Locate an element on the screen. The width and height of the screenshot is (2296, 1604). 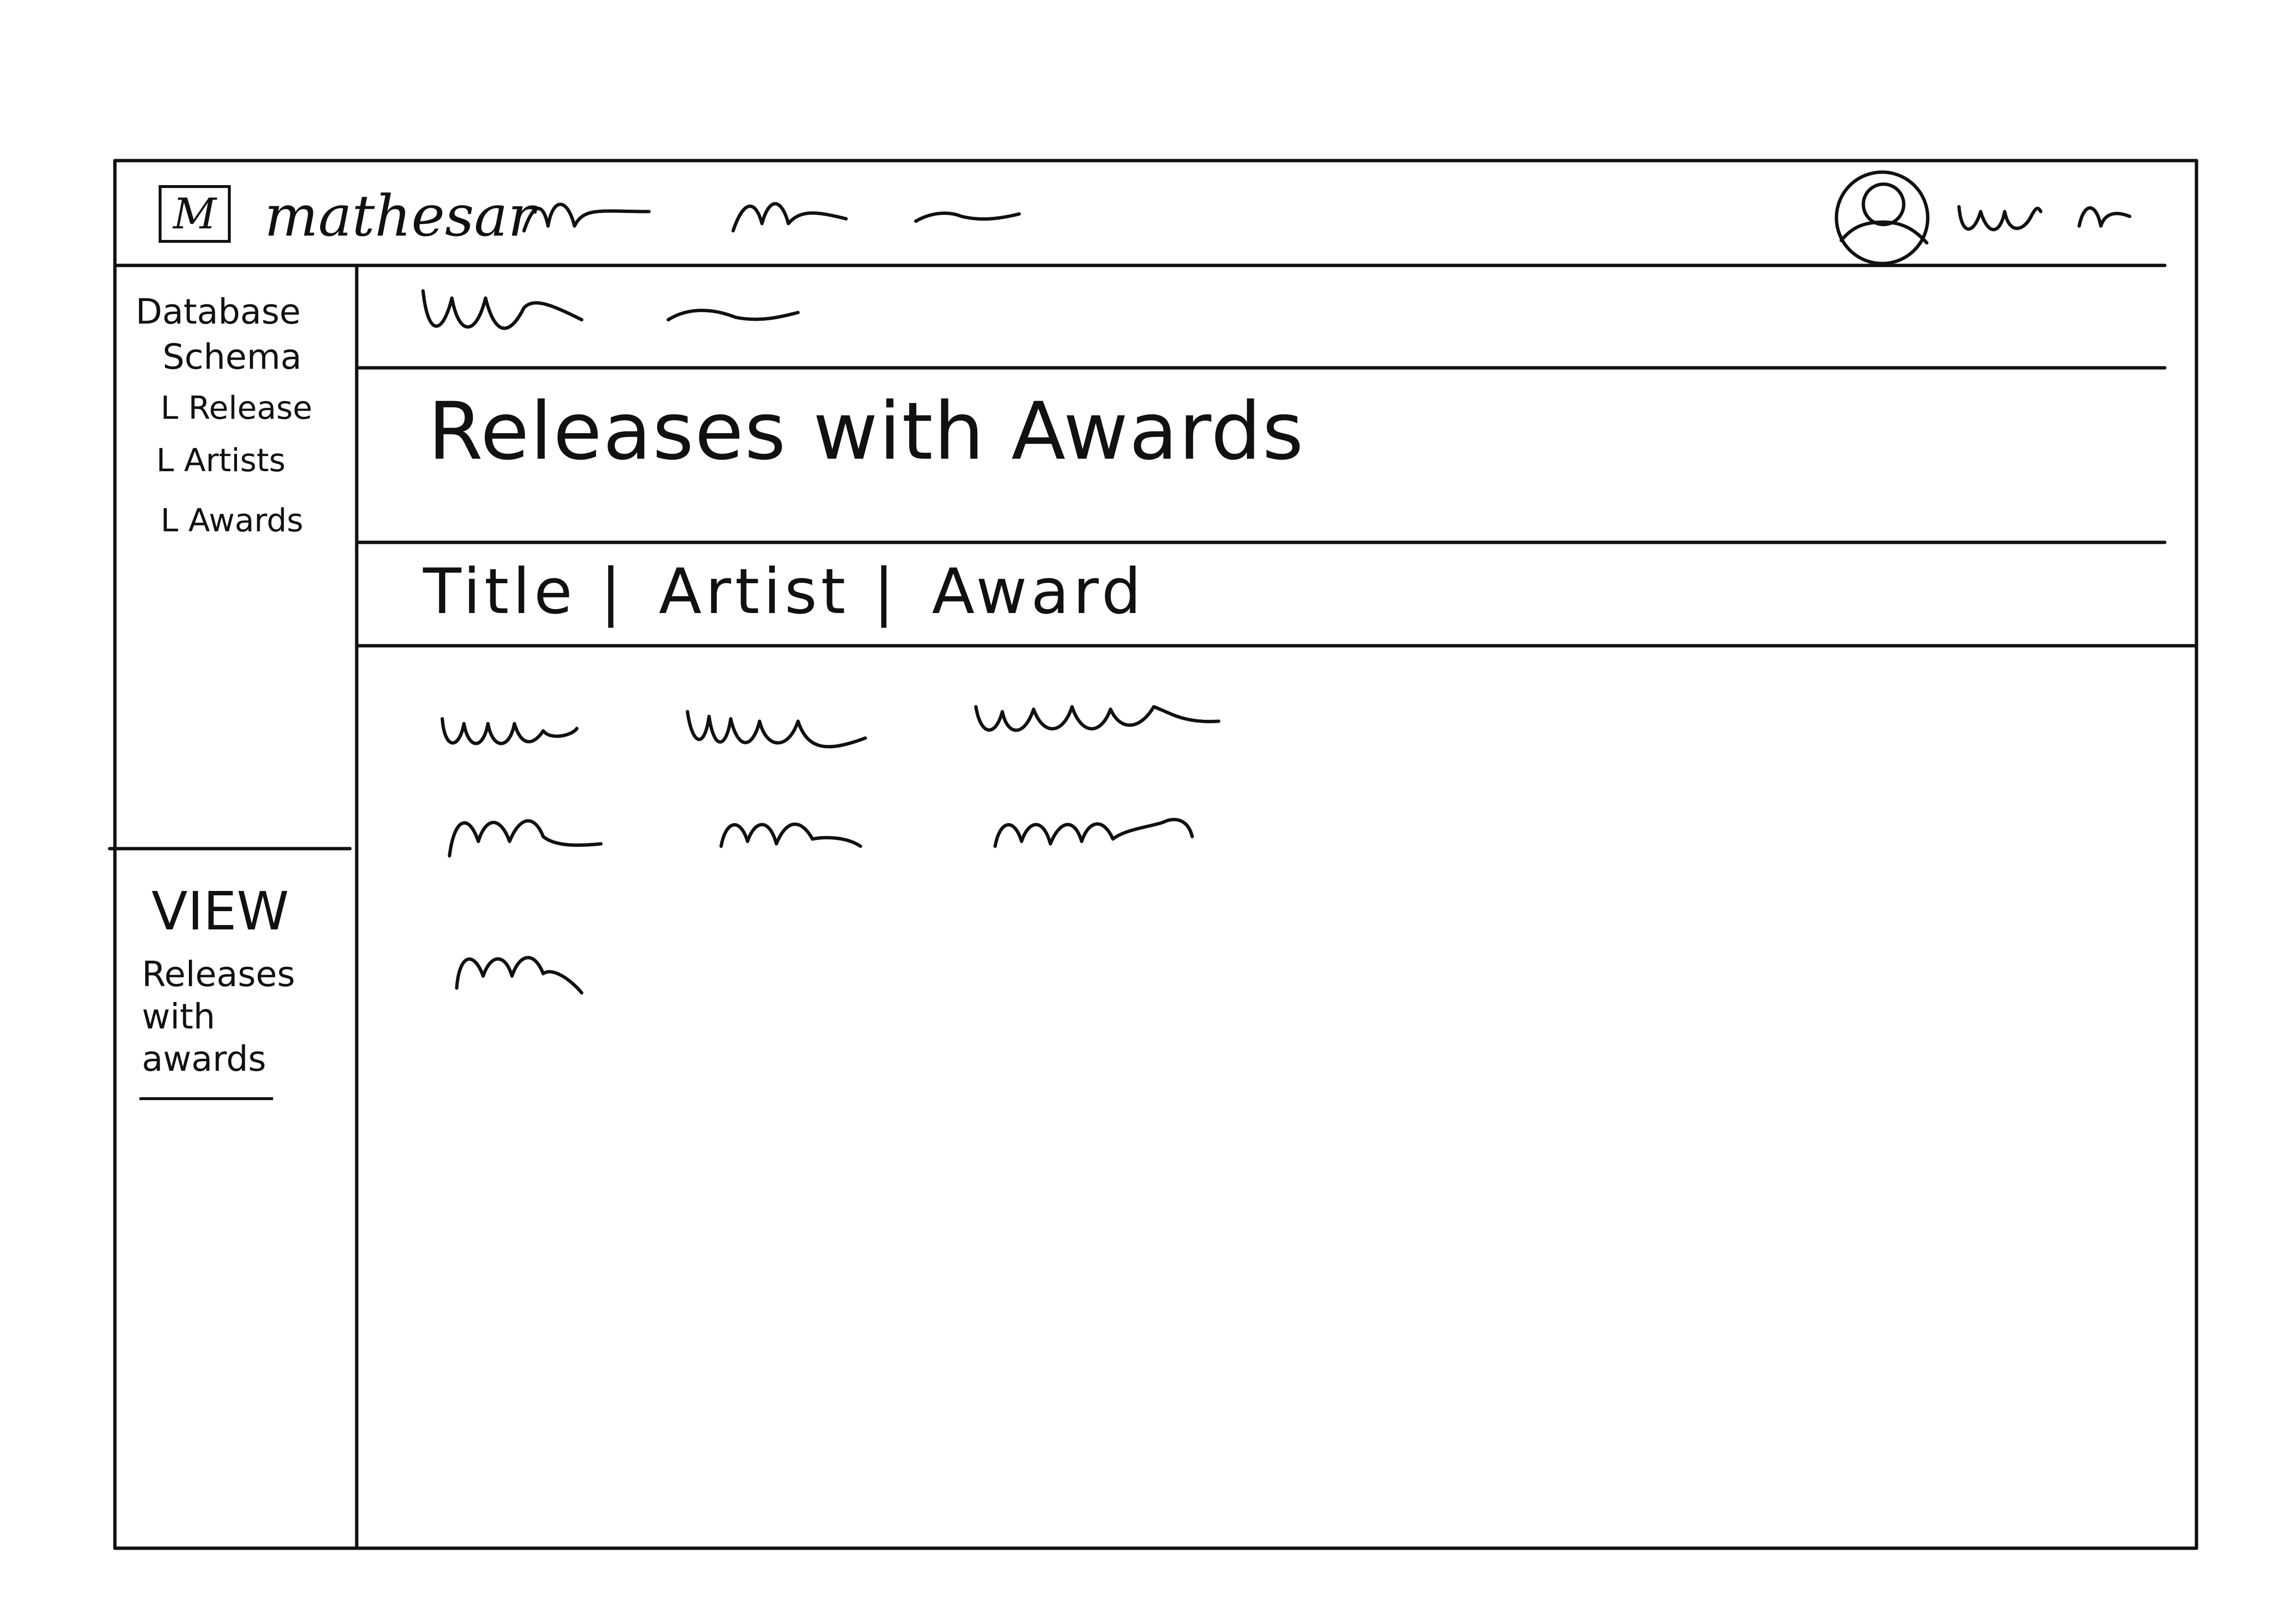
sidebar-database-label: Database is located at coordinates (218, 311).